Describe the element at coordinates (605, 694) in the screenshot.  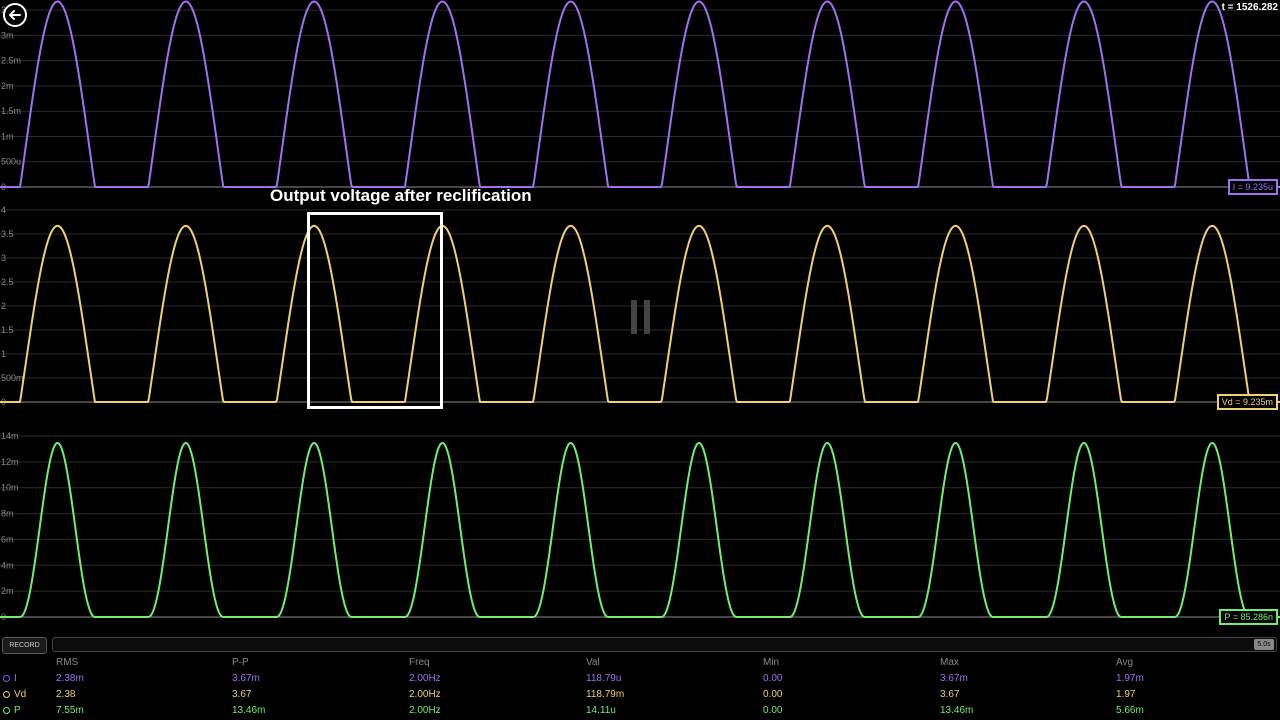
I see `stat-val: 118.79m` at that location.